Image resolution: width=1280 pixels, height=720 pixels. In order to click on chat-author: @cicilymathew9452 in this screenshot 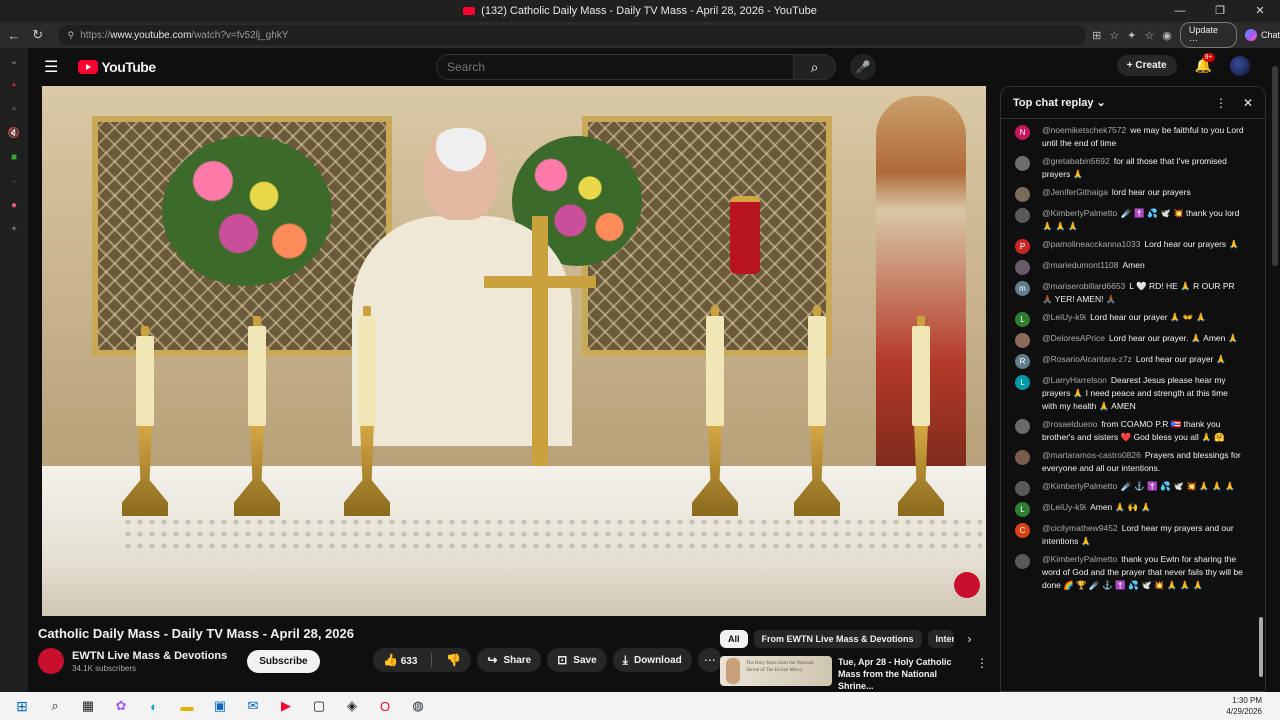, I will do `click(1080, 528)`.